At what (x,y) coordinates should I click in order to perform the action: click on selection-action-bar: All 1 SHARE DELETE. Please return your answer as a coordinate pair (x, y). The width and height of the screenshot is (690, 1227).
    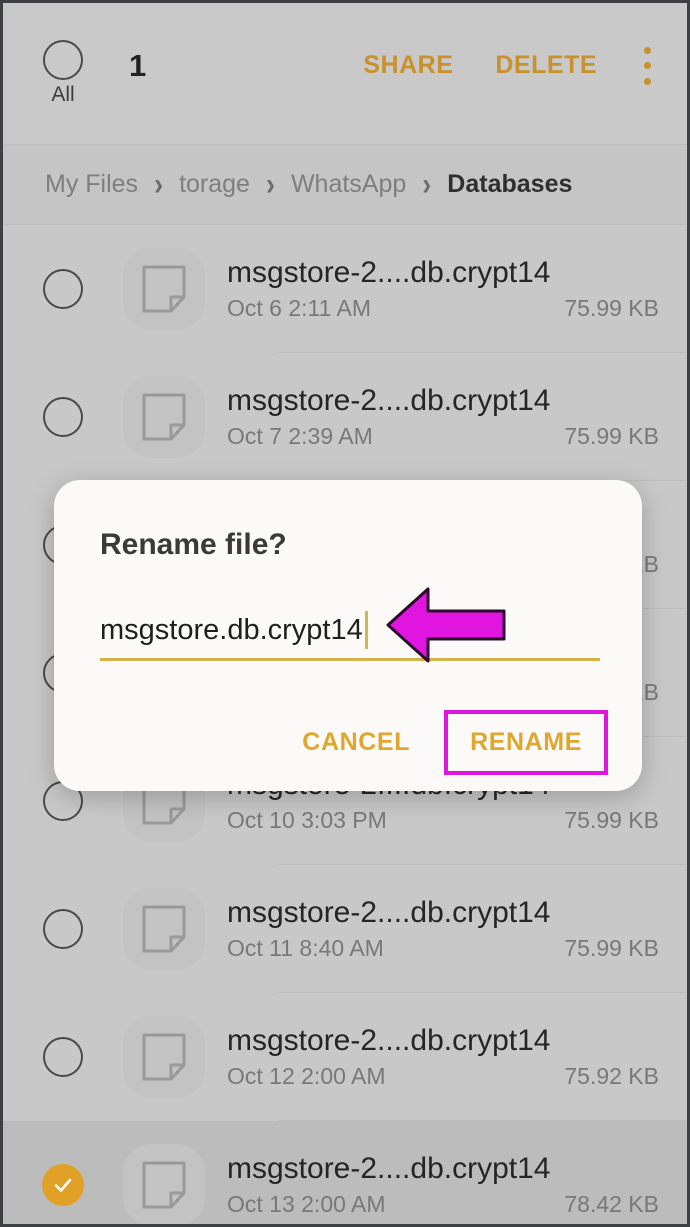
    Looking at the image, I should click on (345, 74).